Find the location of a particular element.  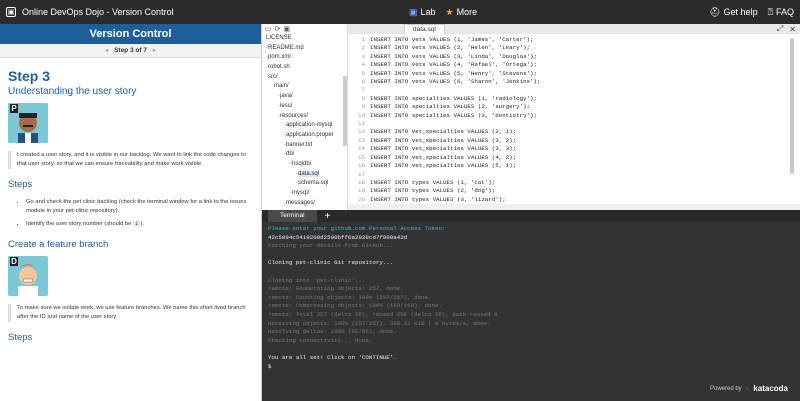

file-tree-item: -db/ is located at coordinates (304, 155).